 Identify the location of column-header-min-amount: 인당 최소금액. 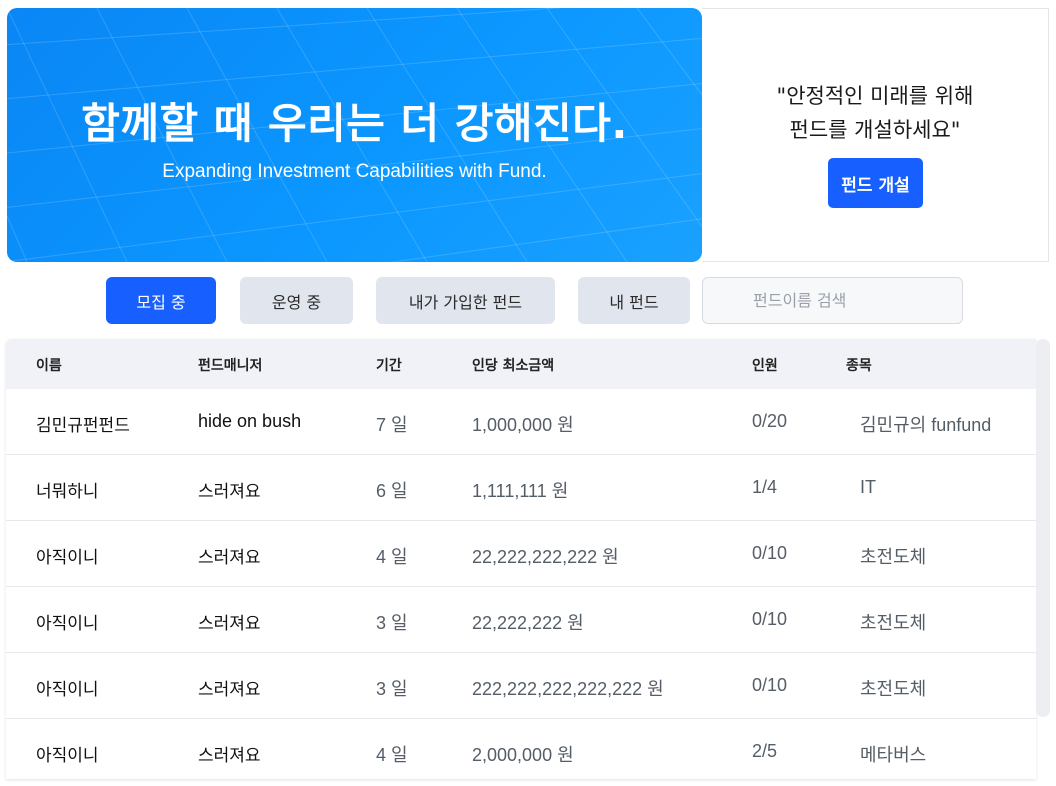
(513, 366).